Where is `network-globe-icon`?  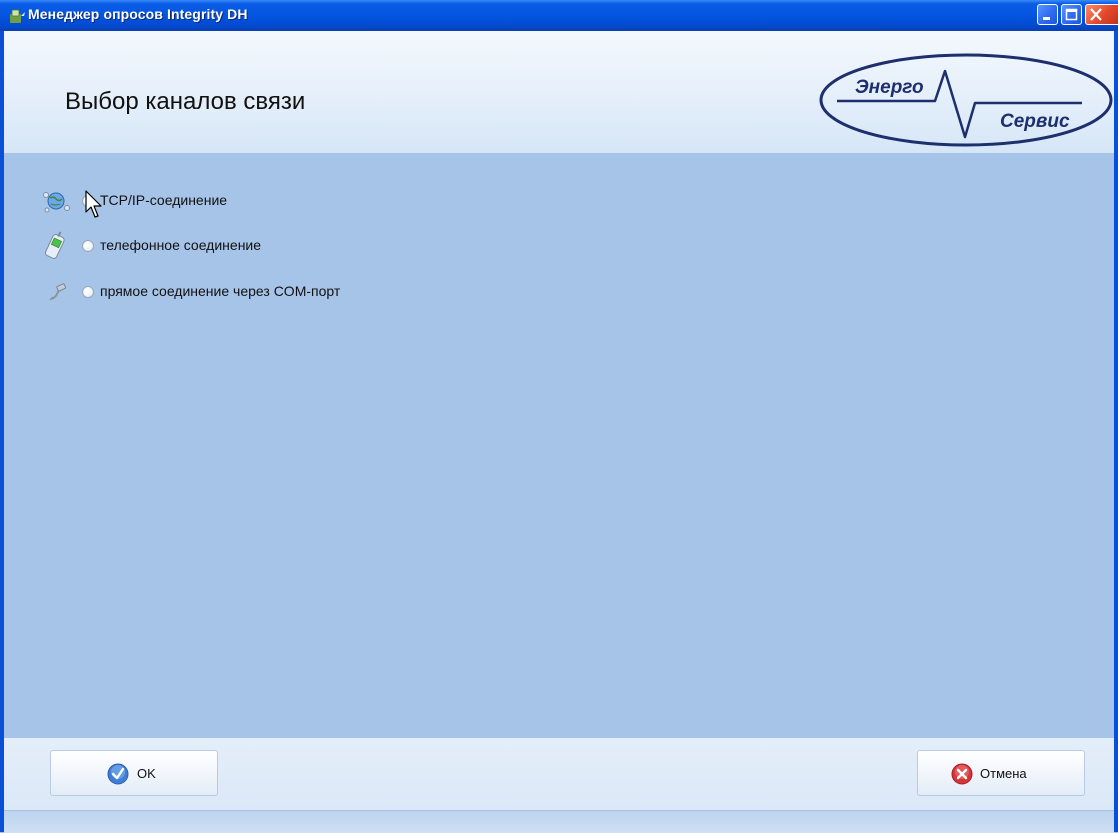
network-globe-icon is located at coordinates (56, 202).